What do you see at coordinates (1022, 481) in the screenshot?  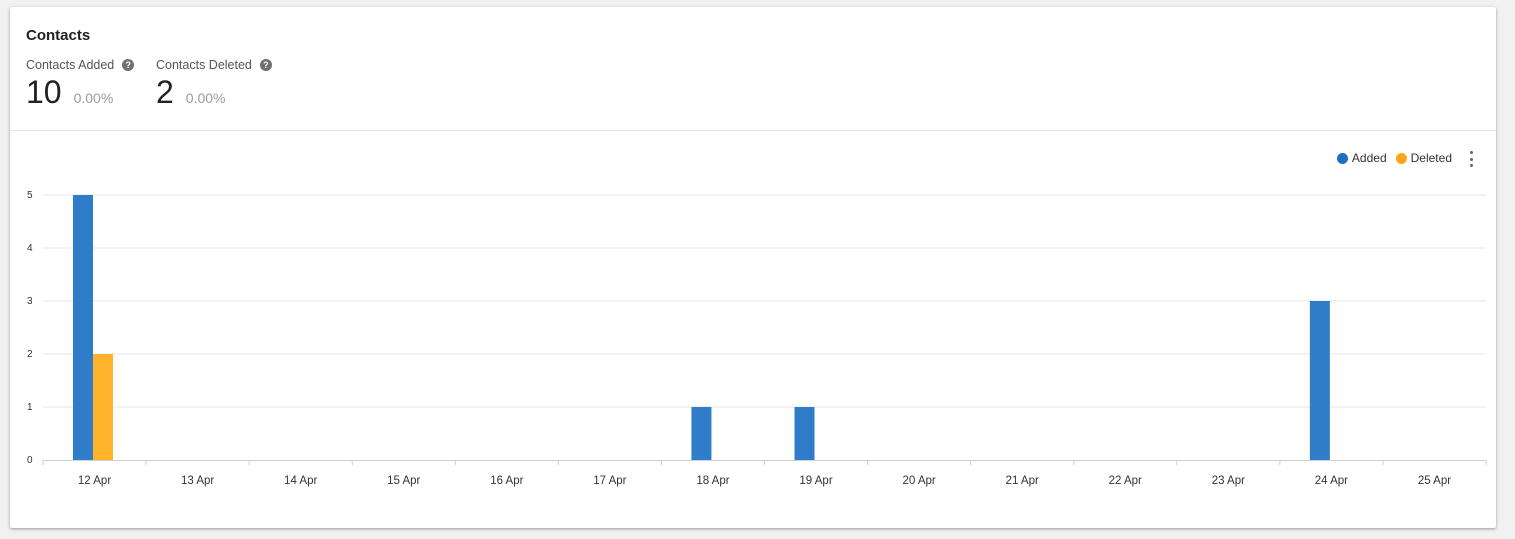 I see `x-tick-label: 21 Apr` at bounding box center [1022, 481].